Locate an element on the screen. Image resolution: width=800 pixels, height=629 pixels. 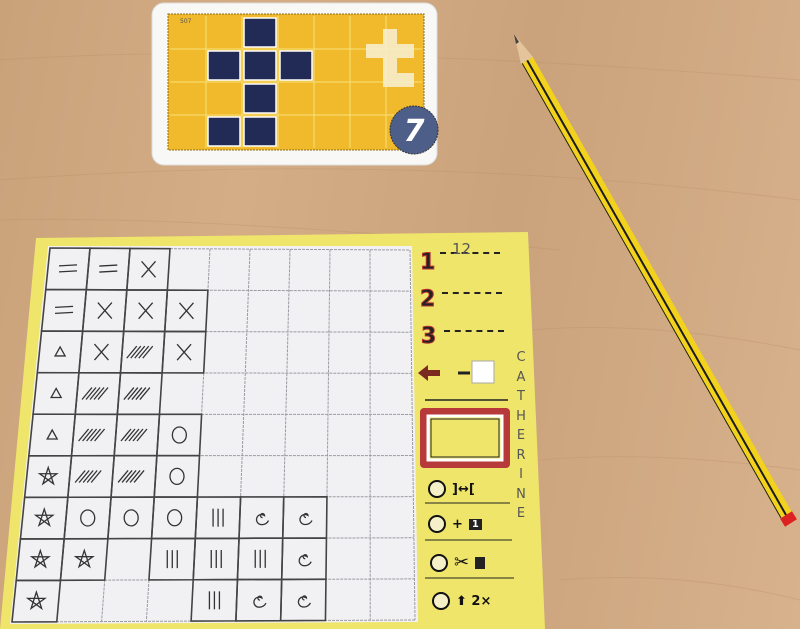
name-letter: A is located at coordinates (521, 377).